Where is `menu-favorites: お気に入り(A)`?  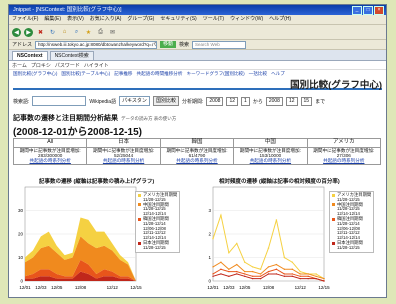 menu-favorites: お気に入り(A) is located at coordinates (106, 19).